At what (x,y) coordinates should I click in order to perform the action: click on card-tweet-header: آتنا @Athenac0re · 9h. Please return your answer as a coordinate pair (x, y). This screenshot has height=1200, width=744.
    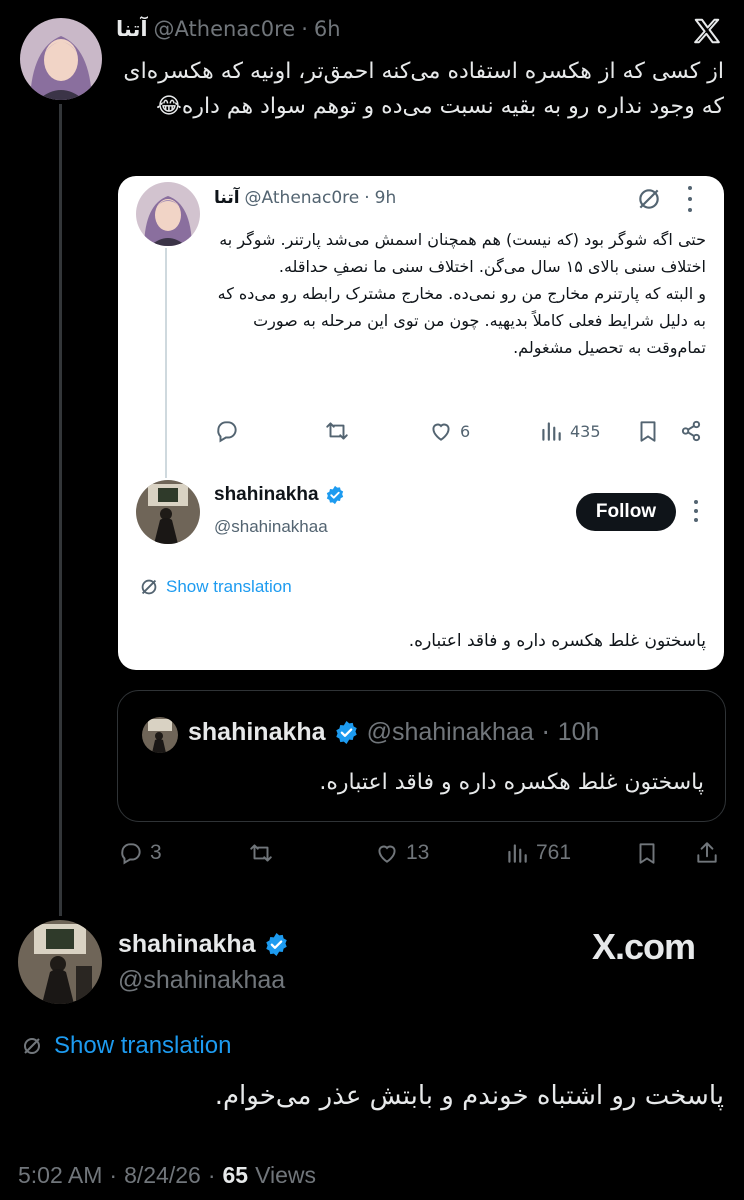
    Looking at the image, I should click on (305, 198).